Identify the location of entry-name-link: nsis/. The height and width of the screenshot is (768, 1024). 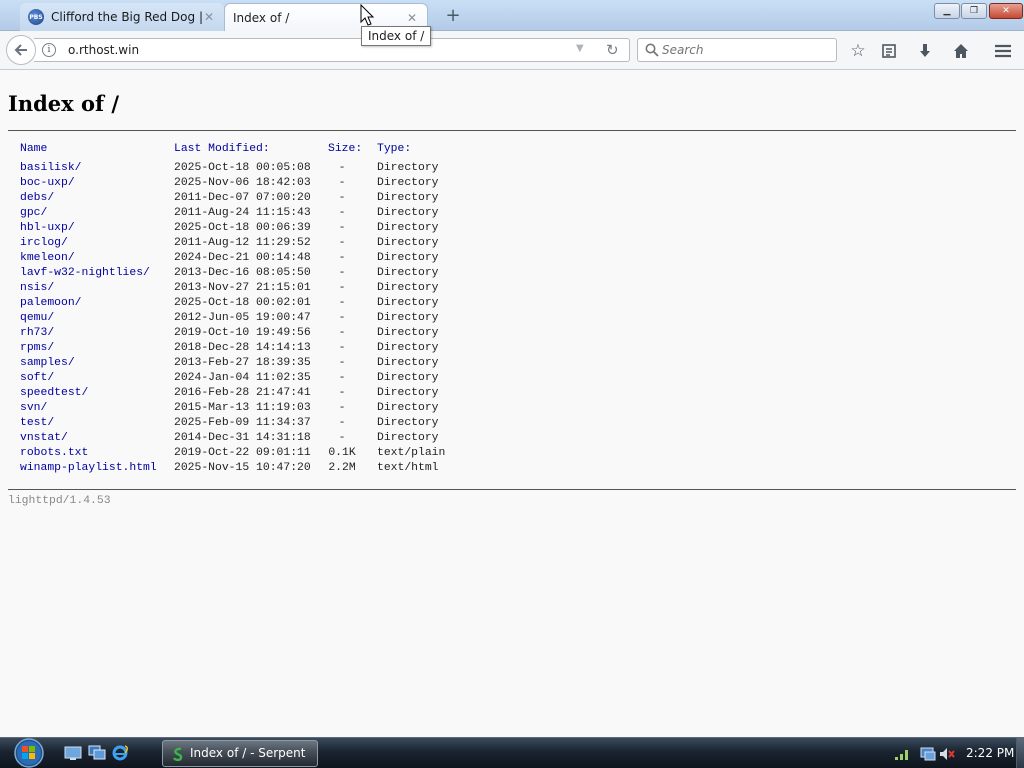
(37, 288).